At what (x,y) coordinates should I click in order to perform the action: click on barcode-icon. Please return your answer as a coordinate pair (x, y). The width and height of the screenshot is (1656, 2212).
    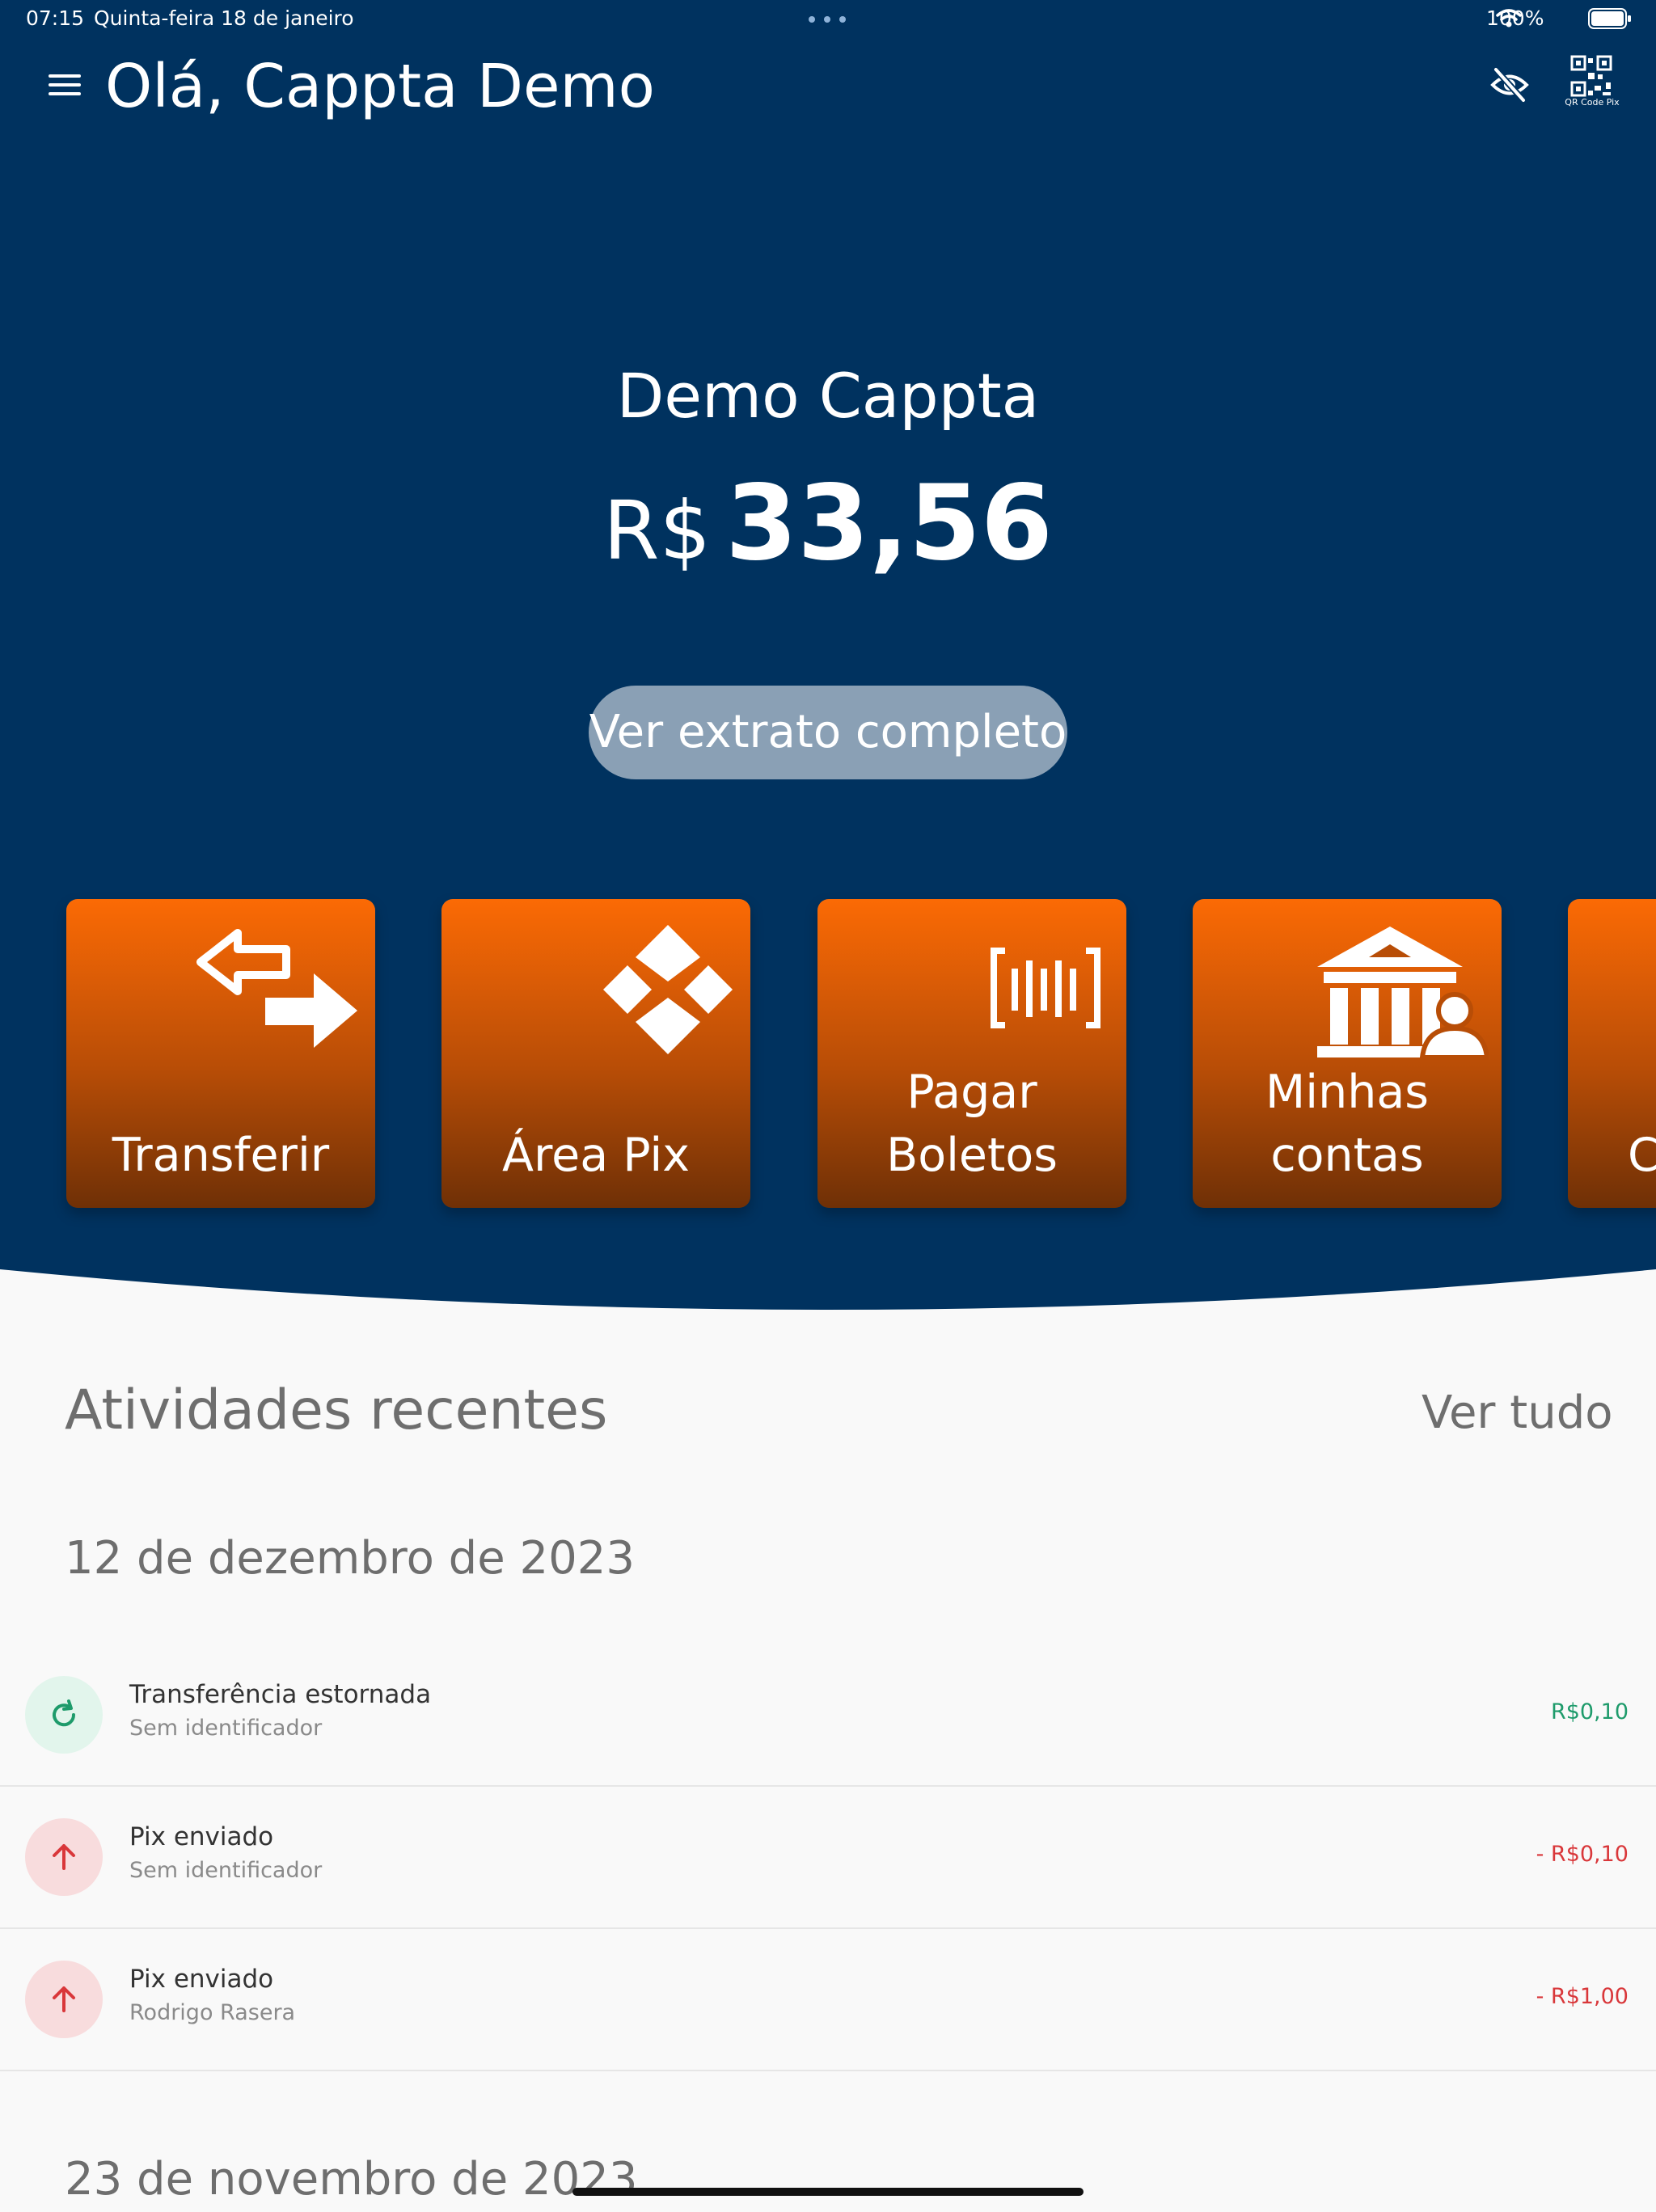
    Looking at the image, I should click on (1045, 988).